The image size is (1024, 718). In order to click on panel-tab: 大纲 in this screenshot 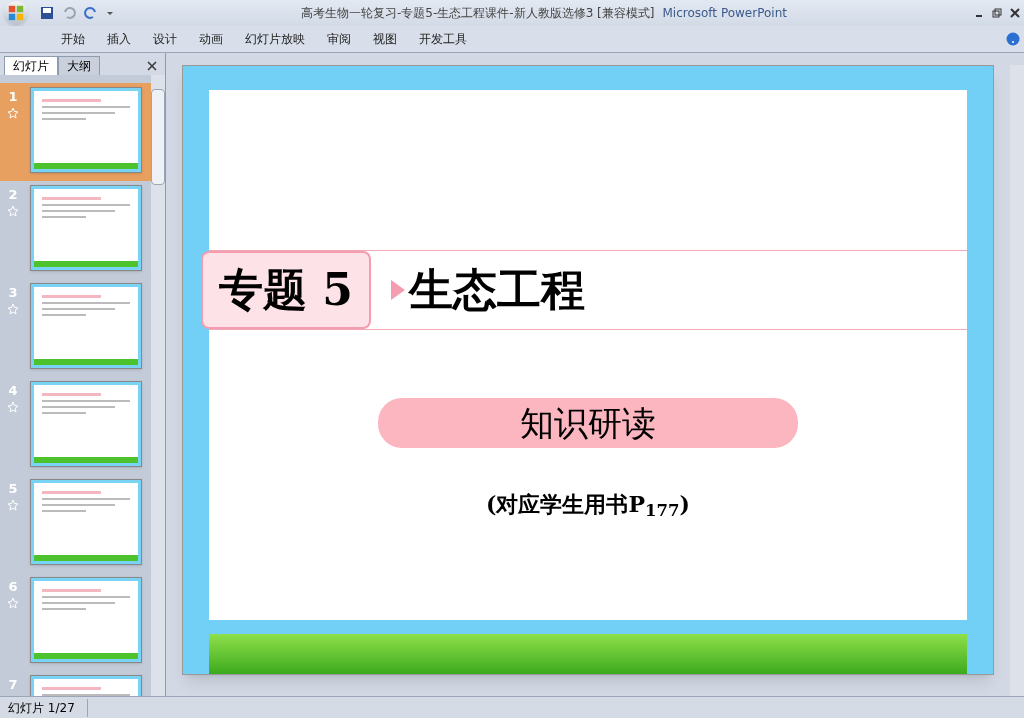, I will do `click(79, 65)`.